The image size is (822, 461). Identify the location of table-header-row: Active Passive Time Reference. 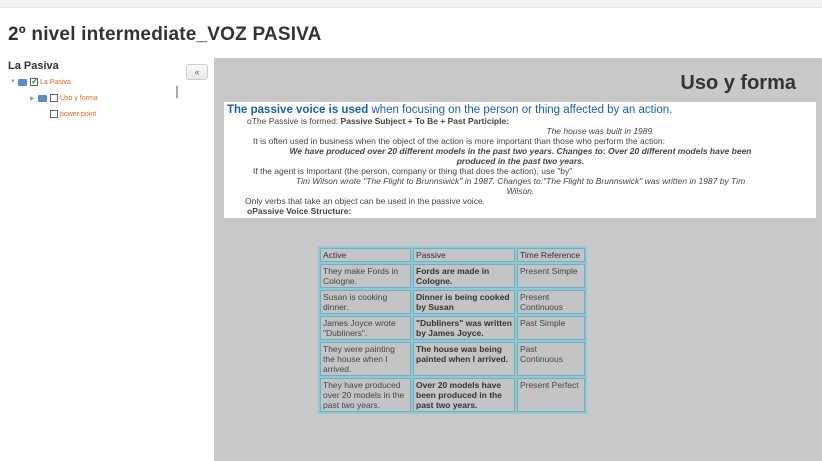
(452, 255).